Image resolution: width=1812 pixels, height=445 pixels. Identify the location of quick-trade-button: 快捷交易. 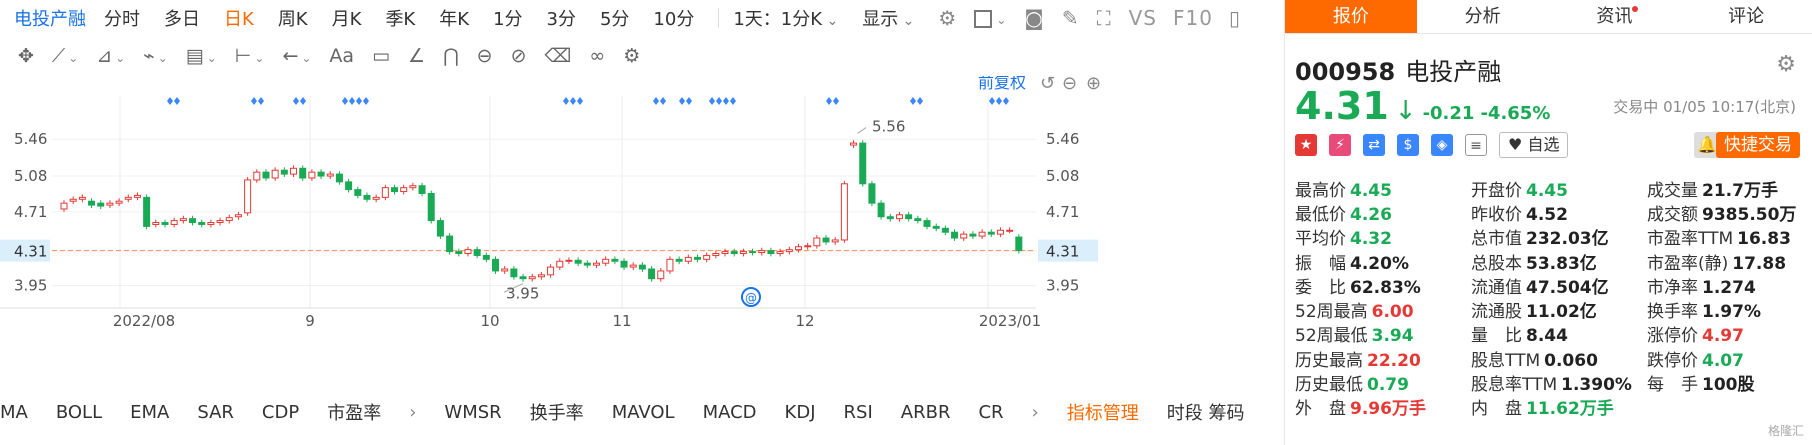
(1758, 145).